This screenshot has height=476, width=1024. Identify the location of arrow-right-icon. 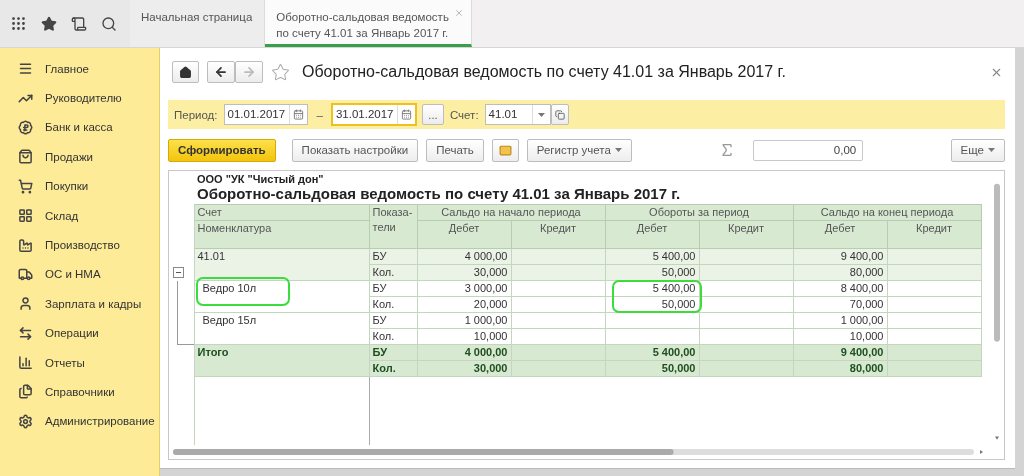
(249, 72).